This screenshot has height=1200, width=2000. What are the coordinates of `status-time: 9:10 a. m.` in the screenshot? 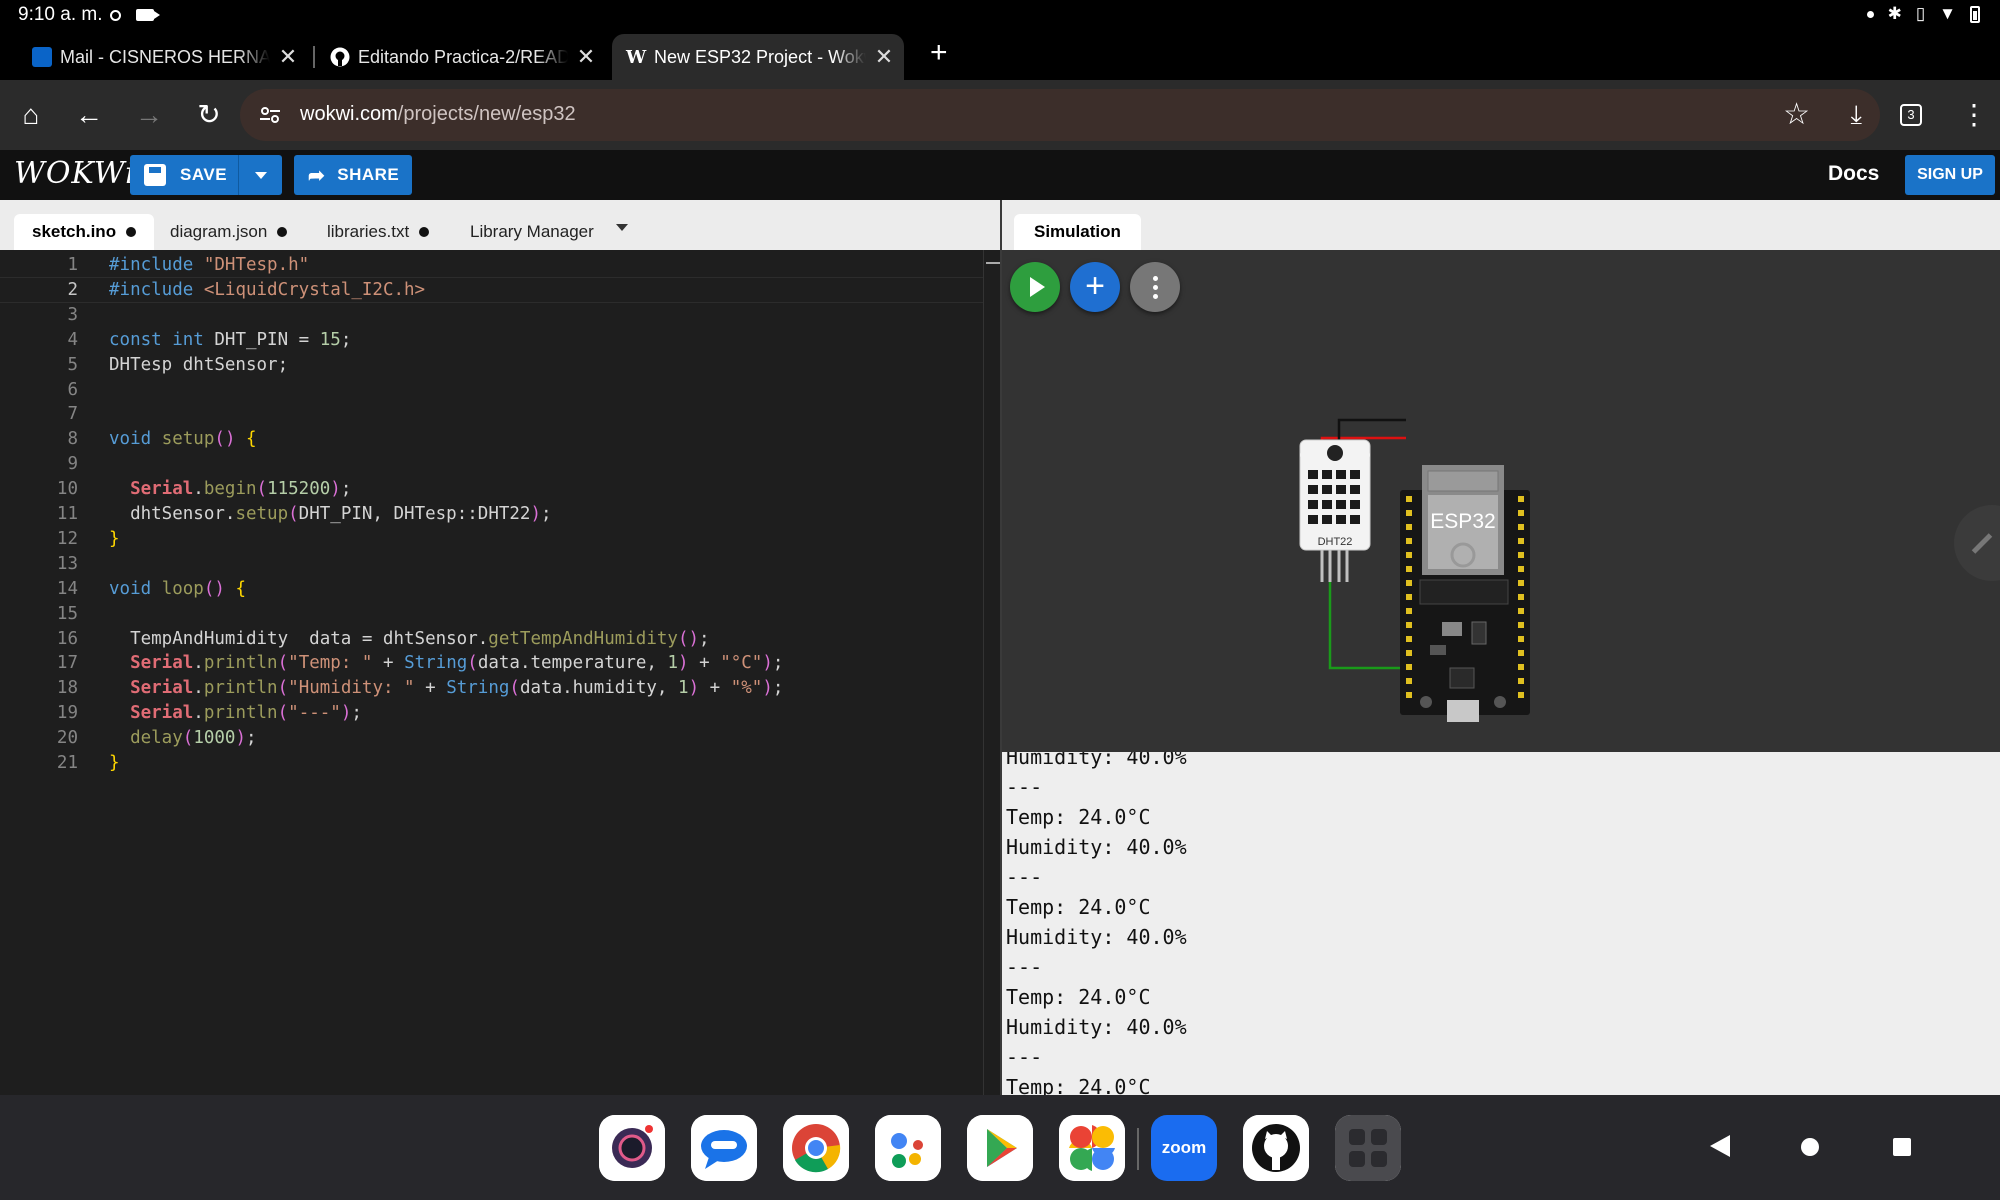 It's located at (60, 14).